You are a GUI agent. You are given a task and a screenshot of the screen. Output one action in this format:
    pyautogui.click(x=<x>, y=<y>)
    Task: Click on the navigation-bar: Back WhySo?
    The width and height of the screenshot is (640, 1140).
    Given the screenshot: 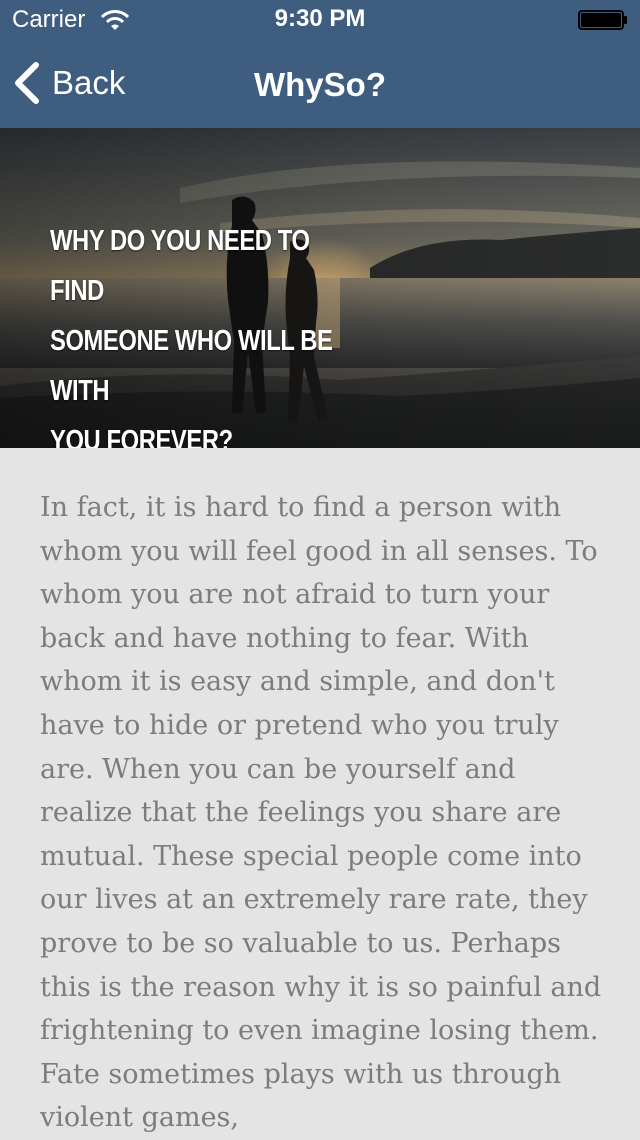 What is the action you would take?
    pyautogui.click(x=320, y=84)
    